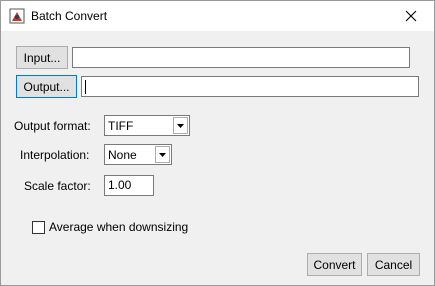 This screenshot has width=435, height=286. What do you see at coordinates (52, 126) in the screenshot?
I see `output-format-label: Output format:` at bounding box center [52, 126].